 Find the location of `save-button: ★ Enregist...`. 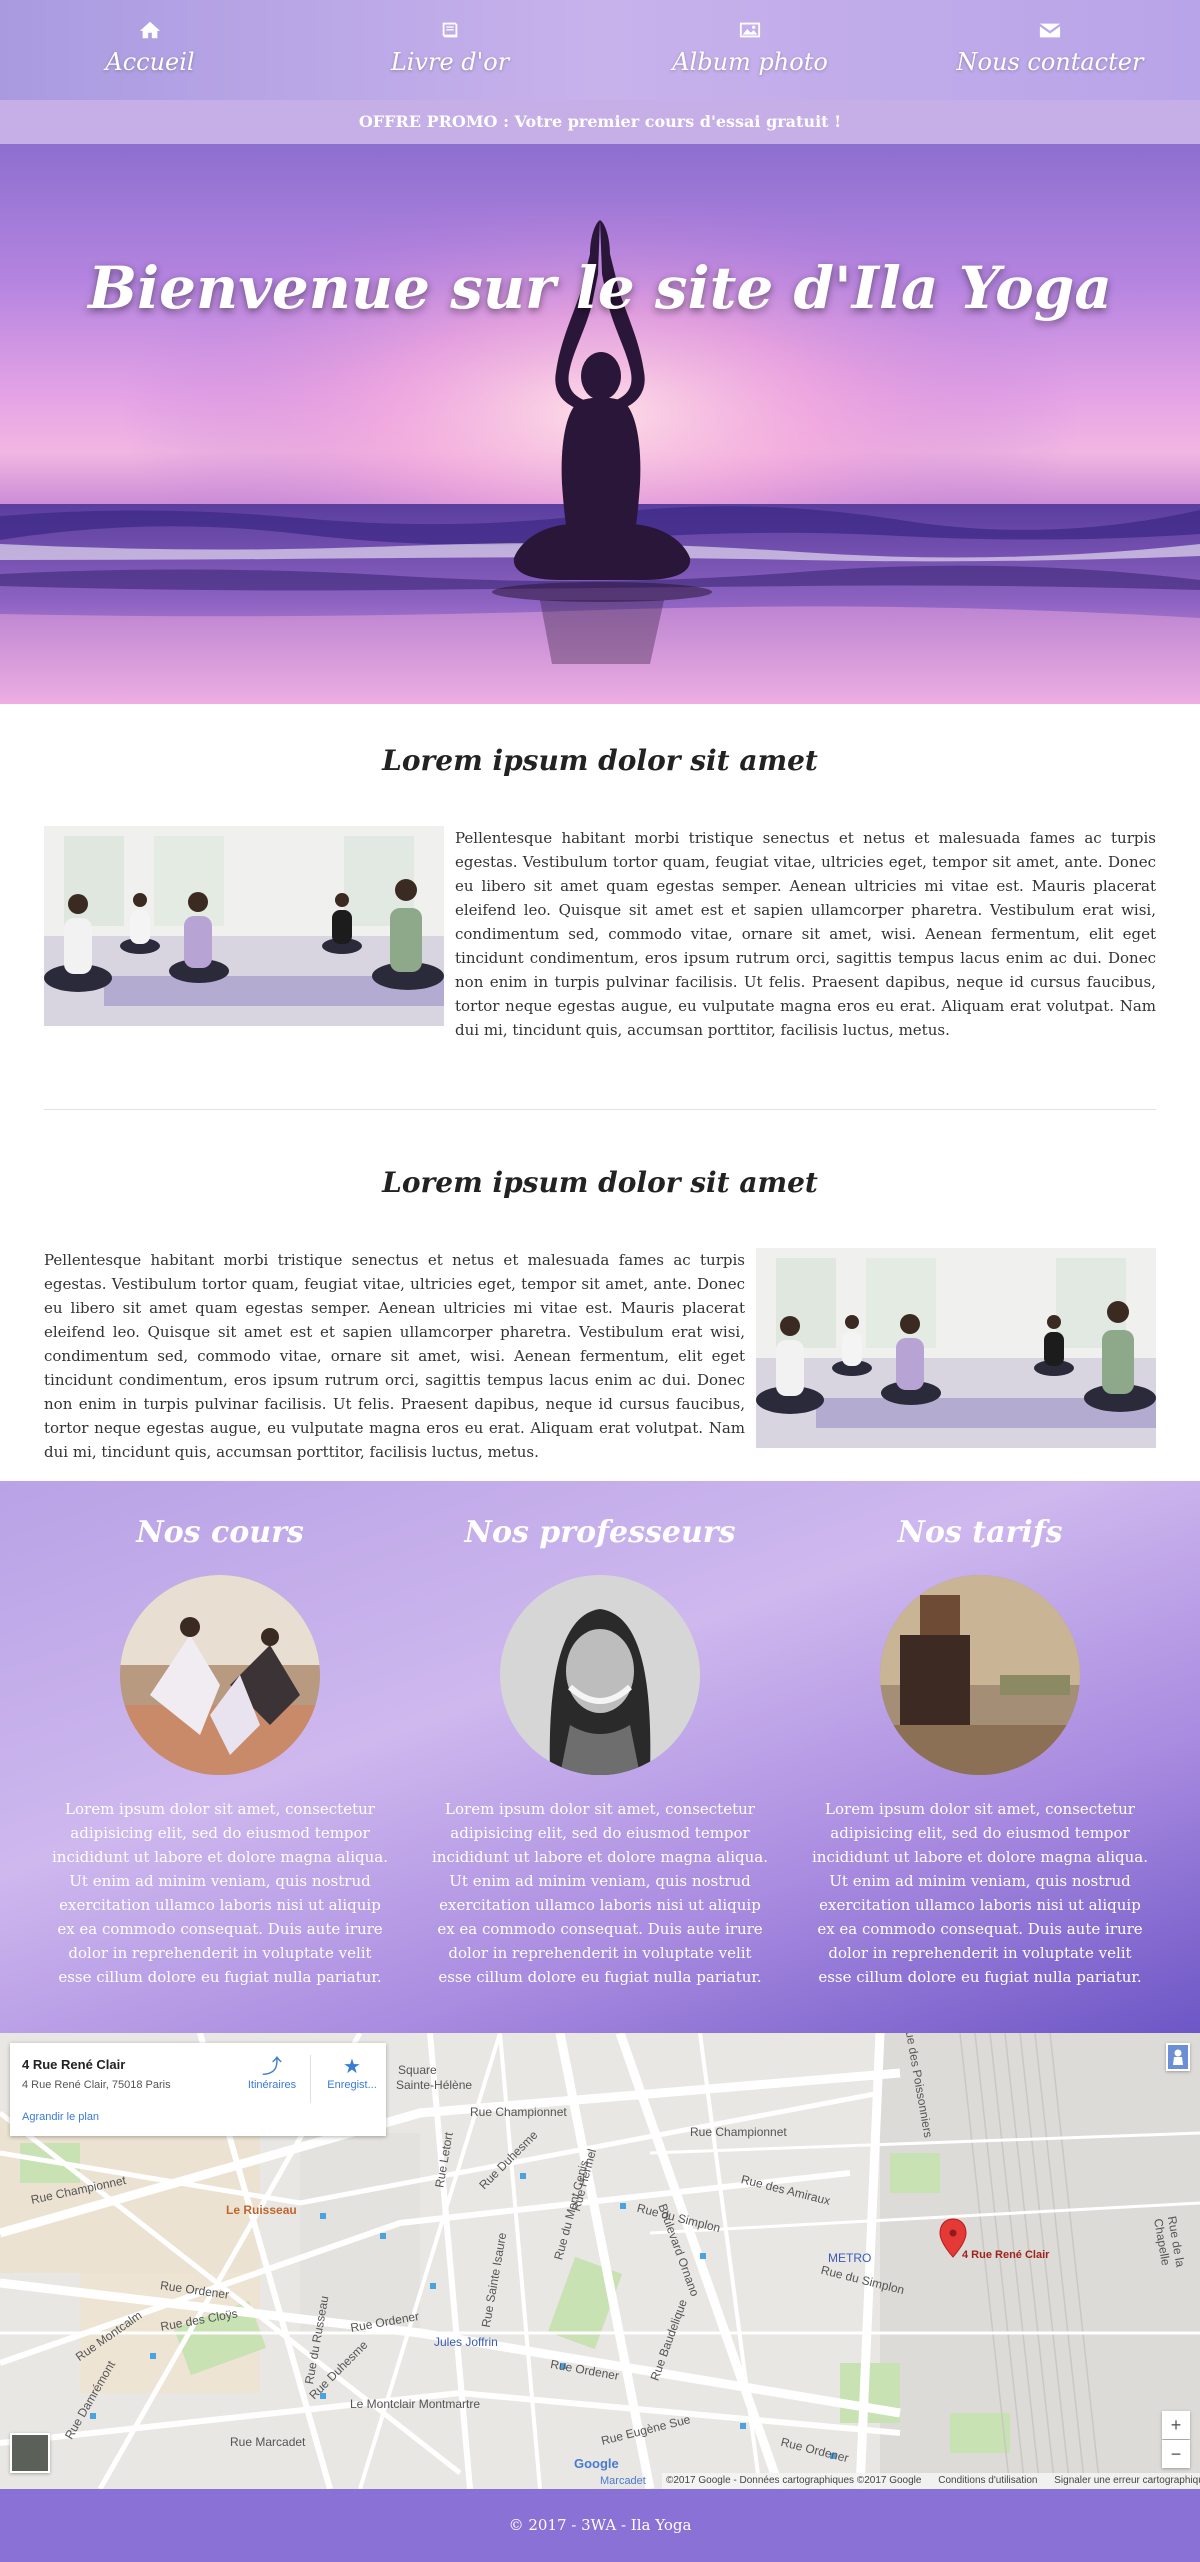

save-button: ★ Enregist... is located at coordinates (352, 2073).